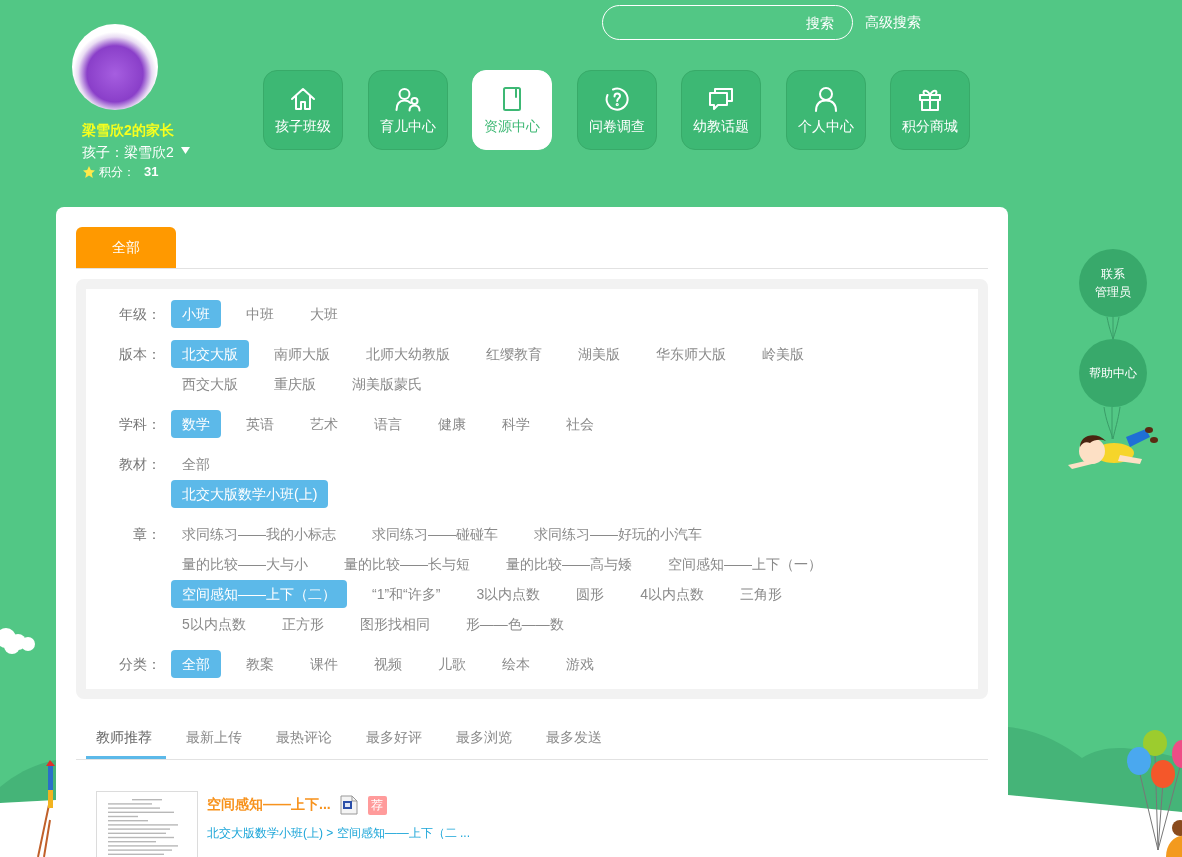  Describe the element at coordinates (324, 664) in the screenshot. I see `filter-option: 课件` at that location.